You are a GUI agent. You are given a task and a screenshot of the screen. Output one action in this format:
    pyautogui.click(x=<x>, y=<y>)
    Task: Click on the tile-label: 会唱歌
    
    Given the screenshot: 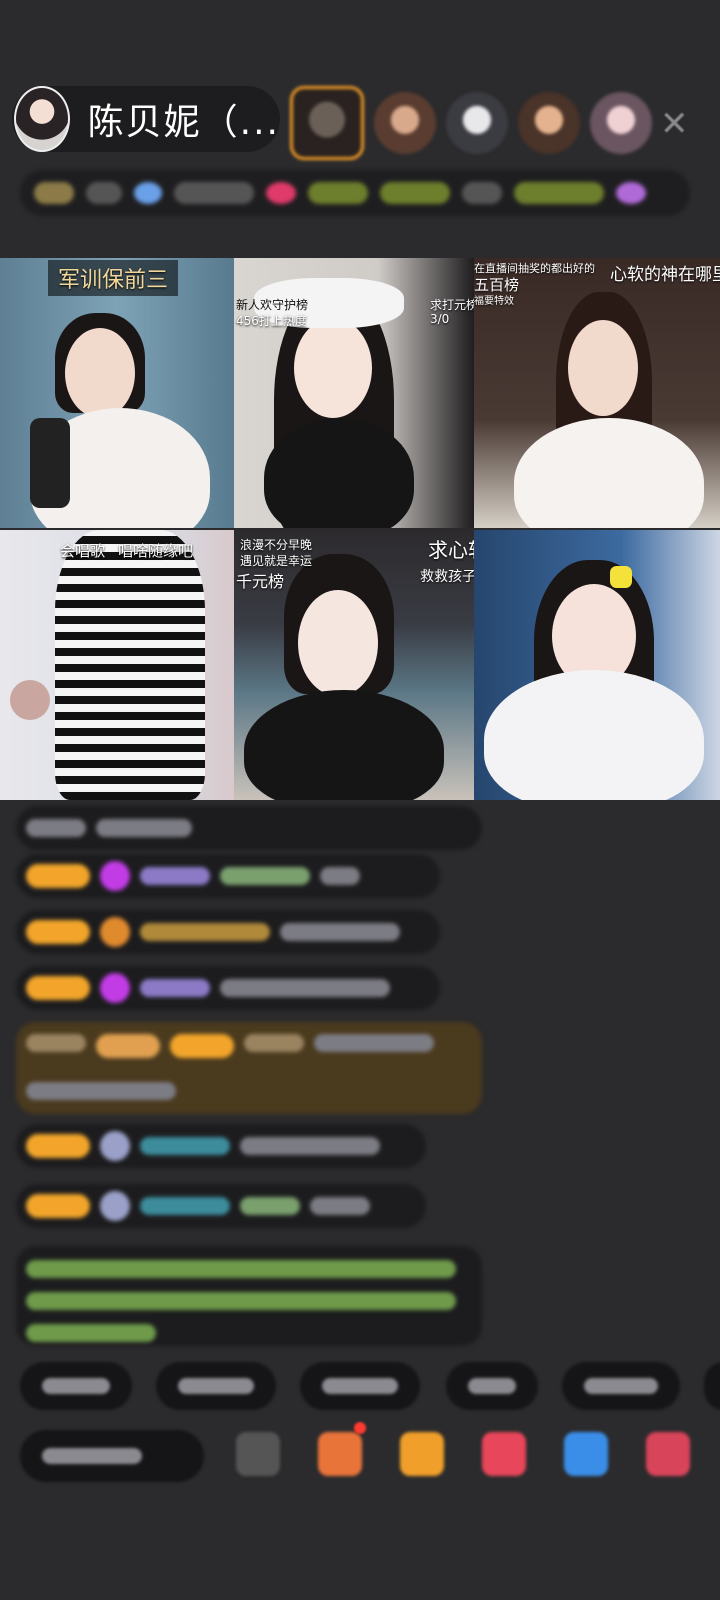 What is the action you would take?
    pyautogui.click(x=83, y=551)
    